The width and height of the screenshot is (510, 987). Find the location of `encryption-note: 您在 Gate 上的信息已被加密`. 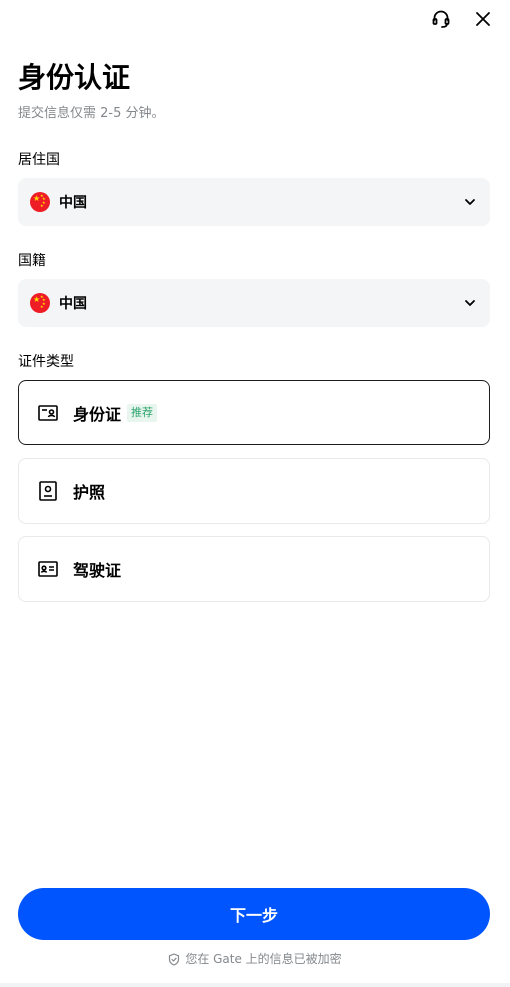

encryption-note: 您在 Gate 上的信息已被加密 is located at coordinates (255, 959).